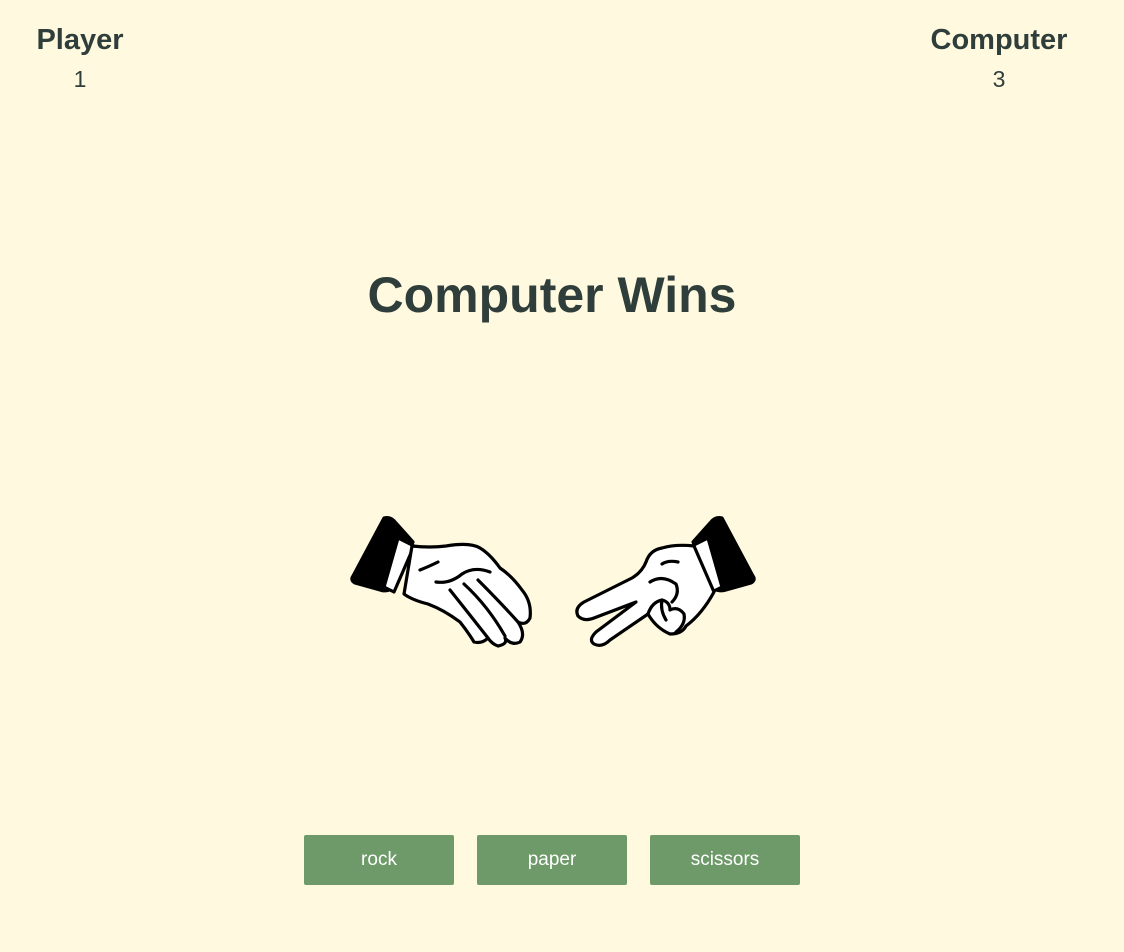  What do you see at coordinates (725, 860) in the screenshot?
I see `scissors-button: scissors` at bounding box center [725, 860].